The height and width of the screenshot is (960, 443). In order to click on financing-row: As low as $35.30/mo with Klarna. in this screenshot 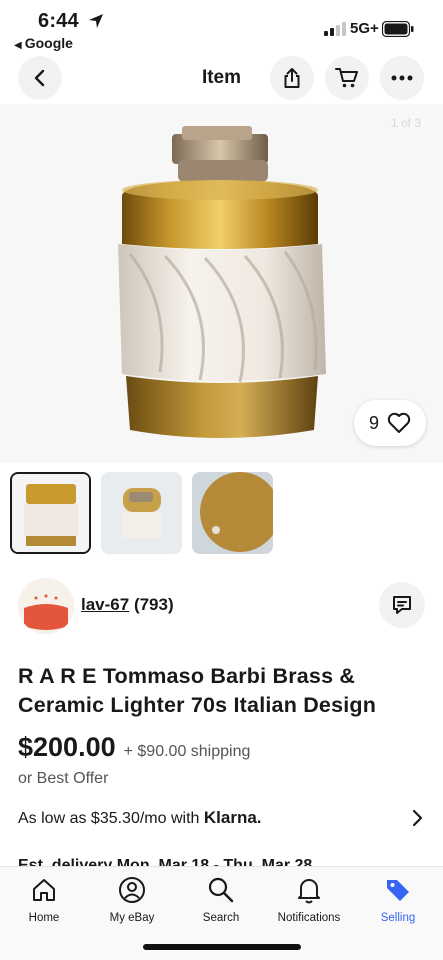, I will do `click(221, 818)`.